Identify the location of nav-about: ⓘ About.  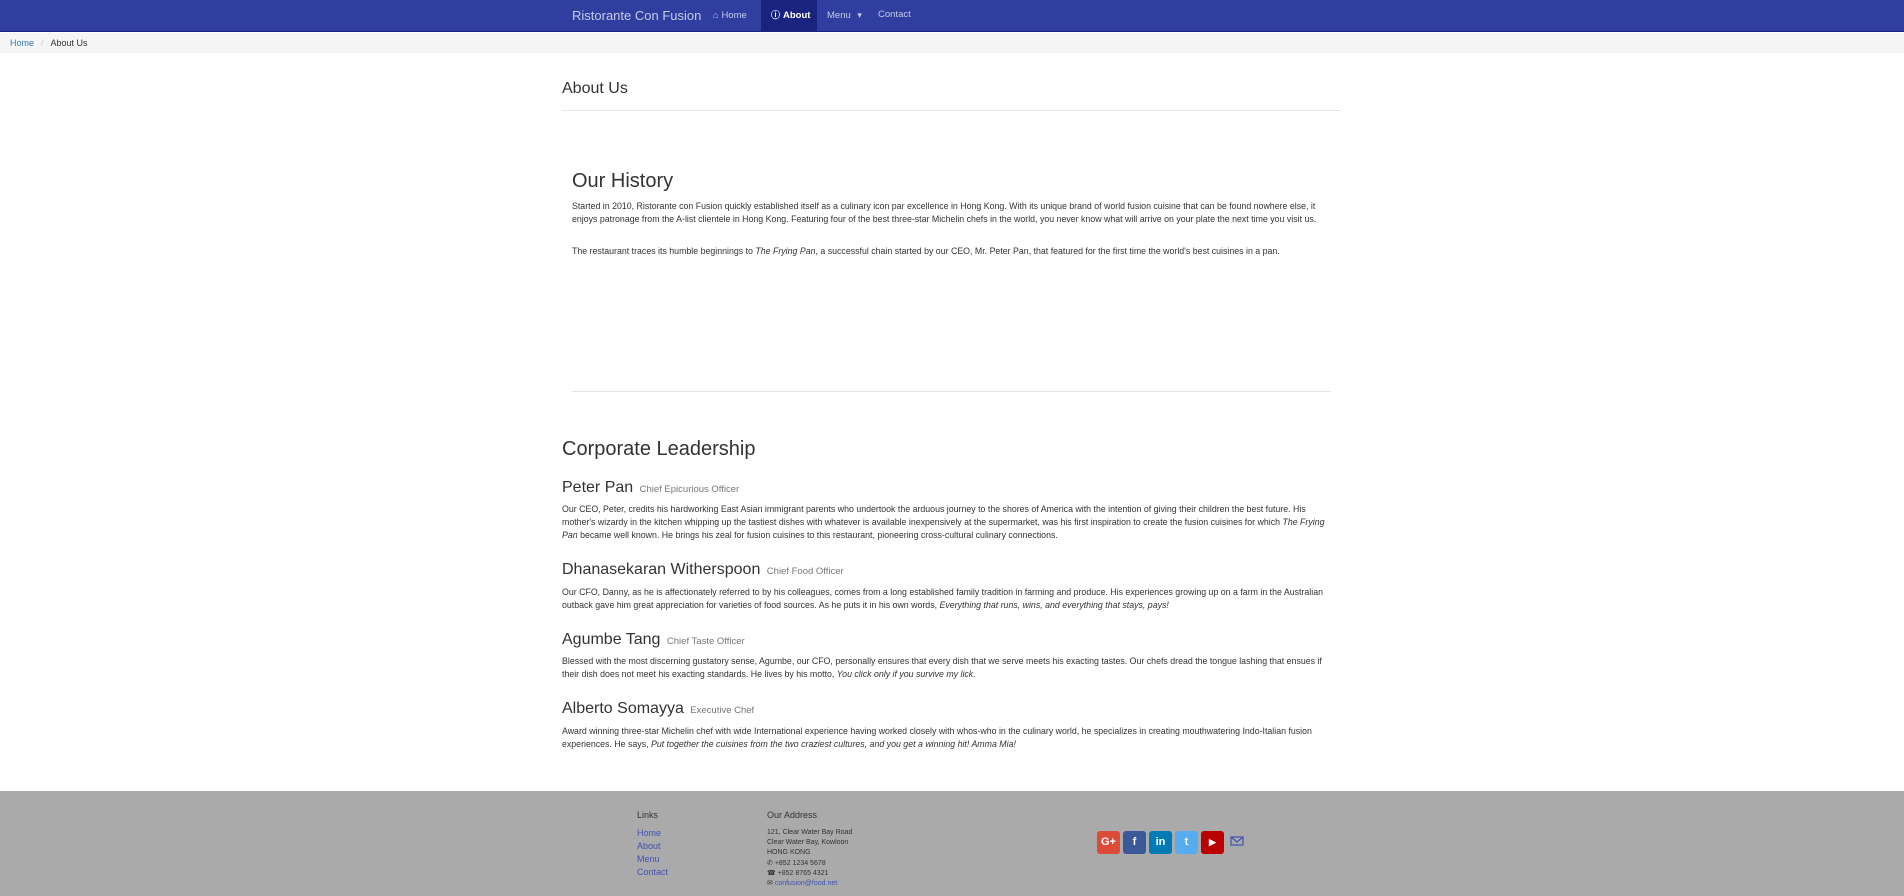
(789, 15).